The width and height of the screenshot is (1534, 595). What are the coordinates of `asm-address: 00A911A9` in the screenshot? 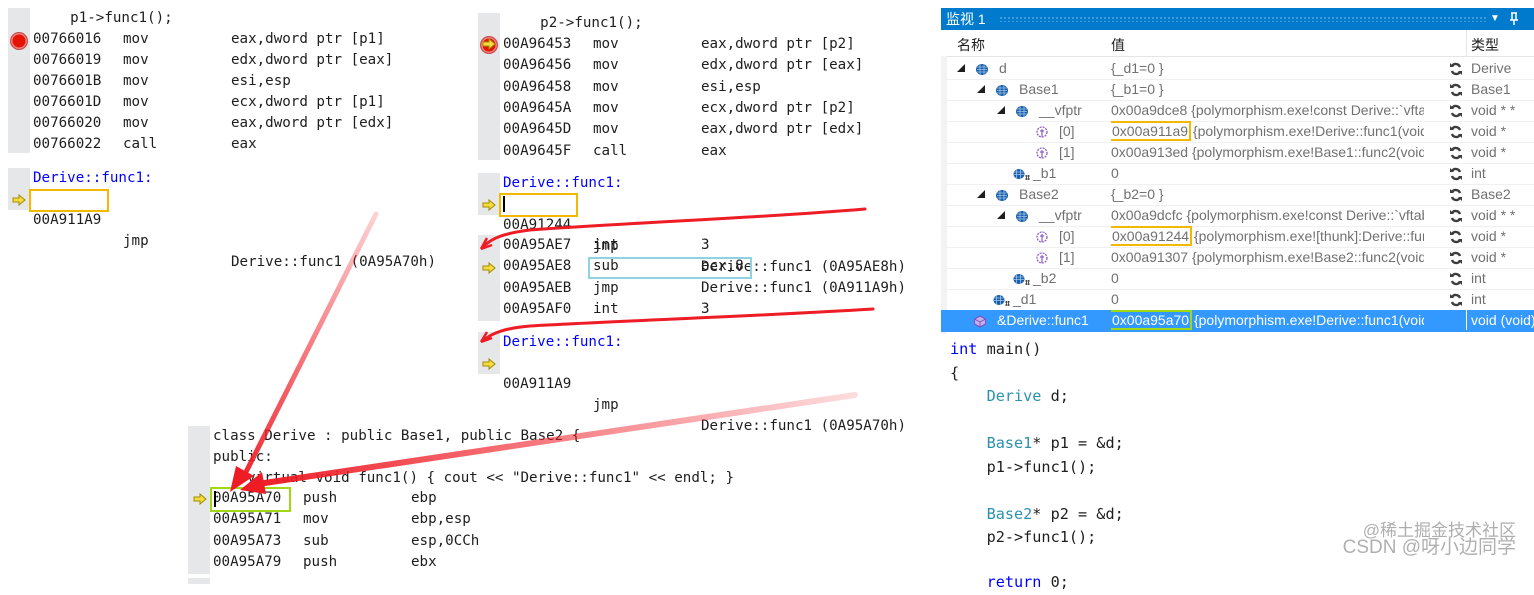 It's located at (67, 220).